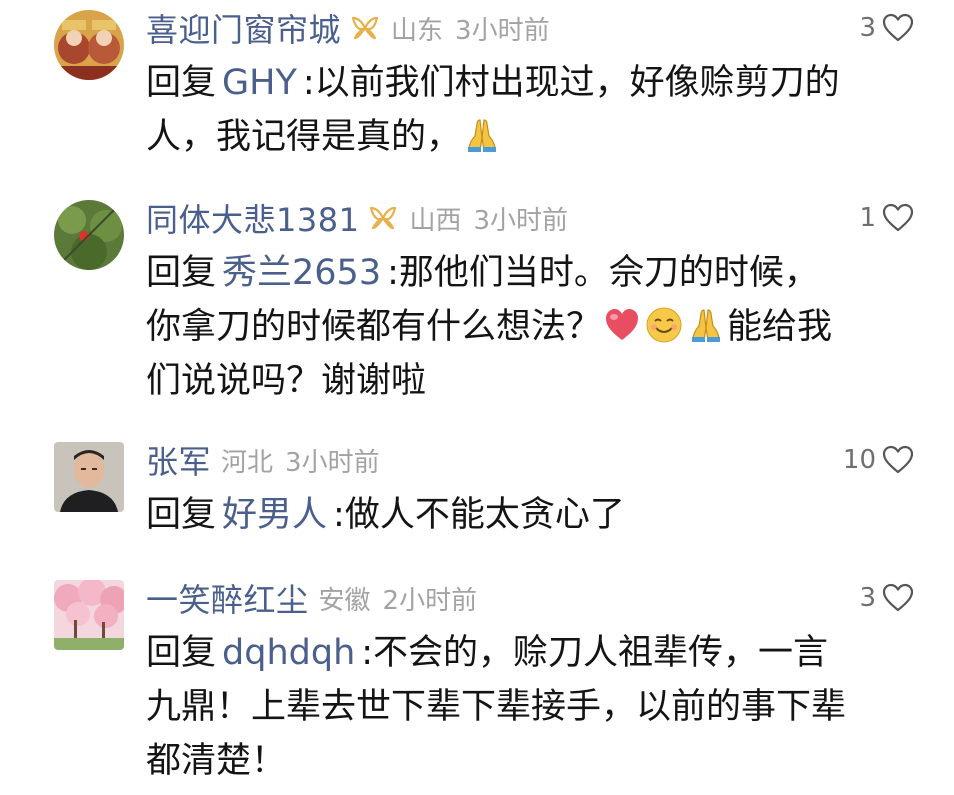  I want to click on comment-line: 回复 GHY:以前我们村出现过，好像赊剪刀的, so click(531, 83).